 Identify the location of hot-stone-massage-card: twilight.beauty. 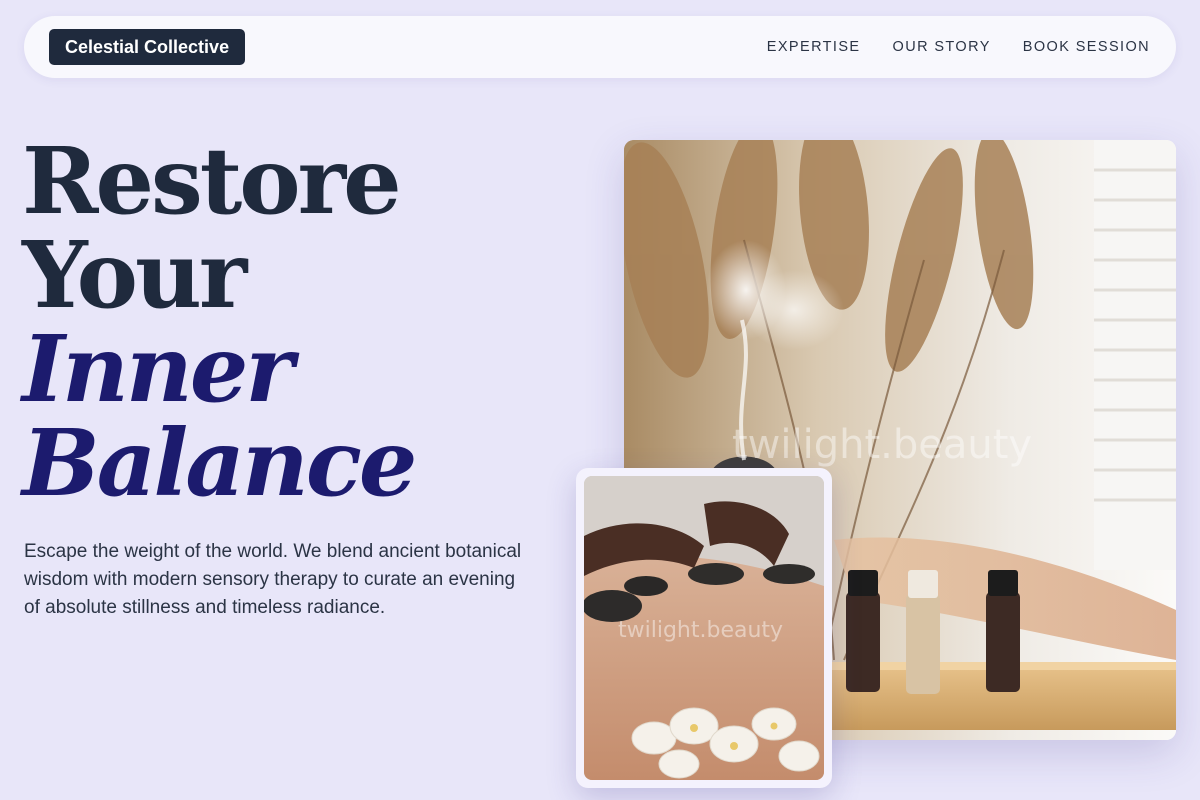
(704, 628).